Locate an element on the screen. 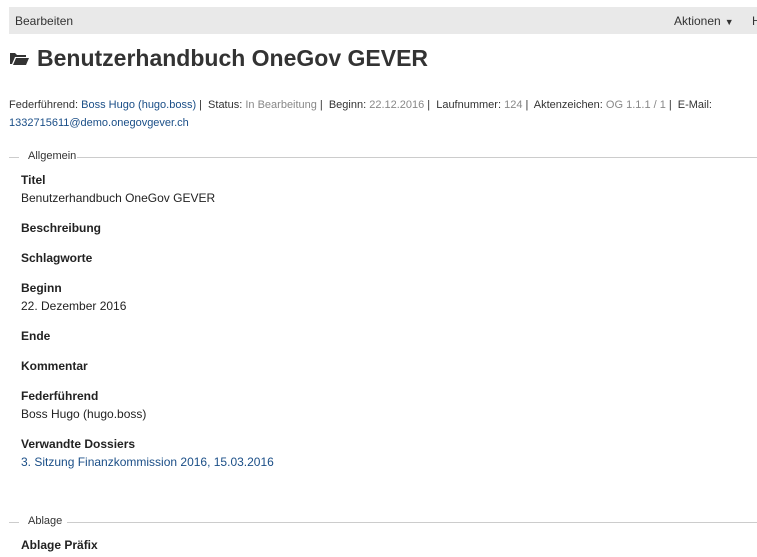 The width and height of the screenshot is (757, 557). more-menu: H is located at coordinates (754, 21).